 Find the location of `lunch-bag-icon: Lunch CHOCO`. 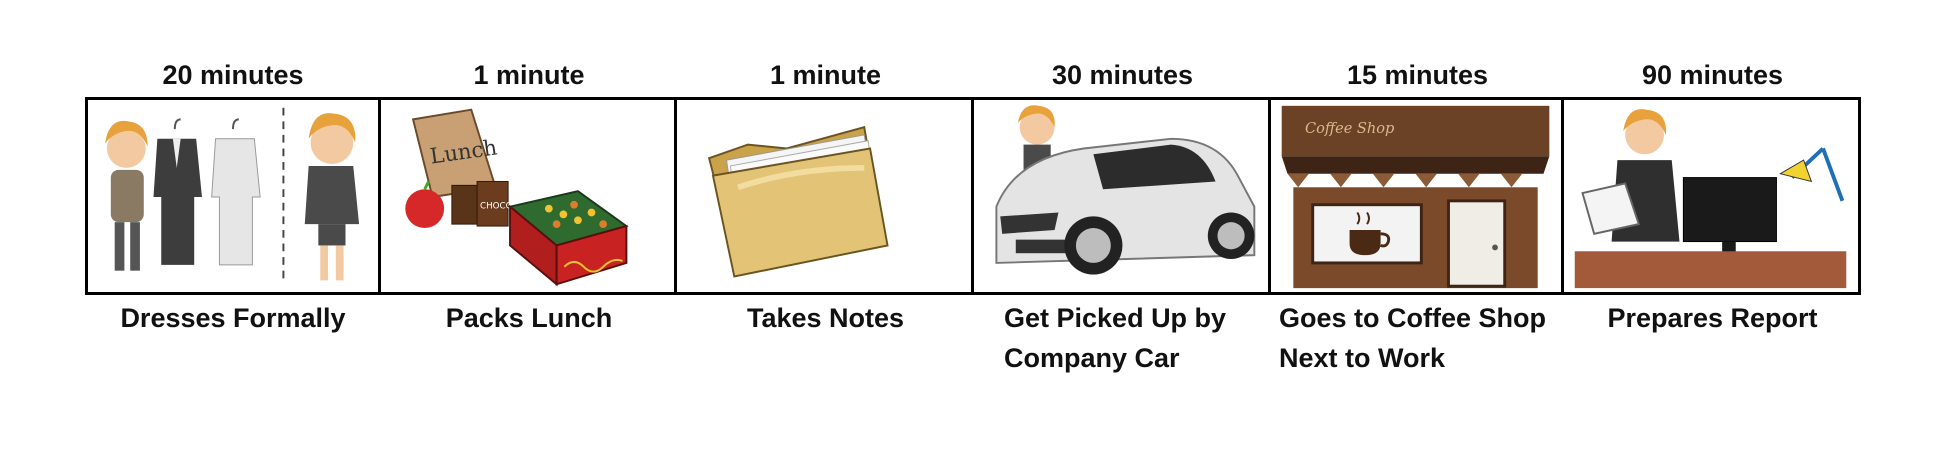

lunch-bag-icon: Lunch CHOCO is located at coordinates (517, 197).